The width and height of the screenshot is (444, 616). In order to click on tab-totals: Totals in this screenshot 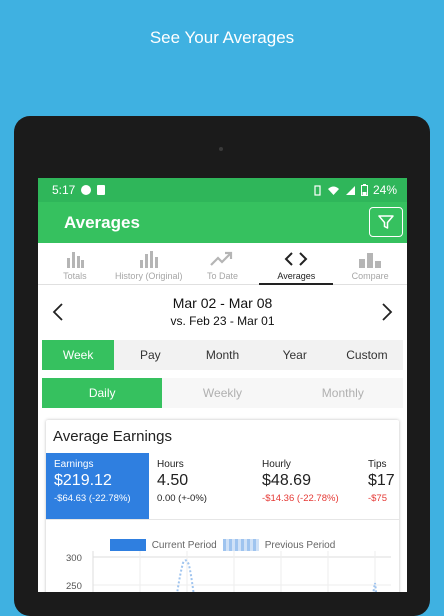, I will do `click(75, 263)`.